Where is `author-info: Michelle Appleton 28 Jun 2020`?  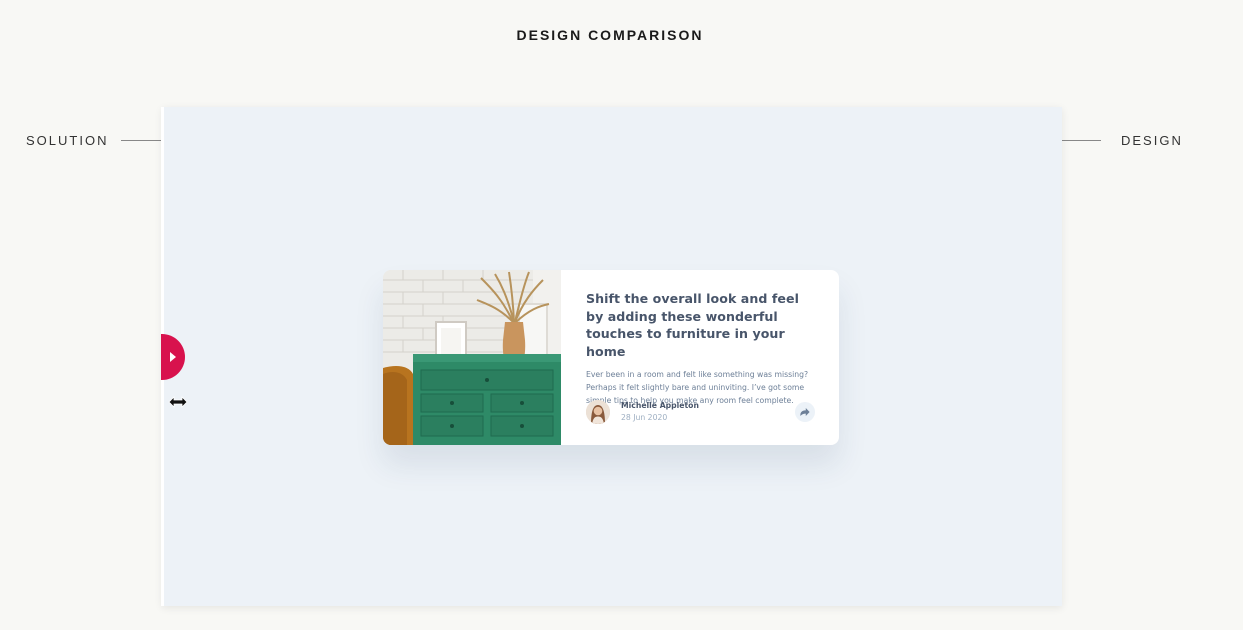
author-info: Michelle Appleton 28 Jun 2020 is located at coordinates (642, 412).